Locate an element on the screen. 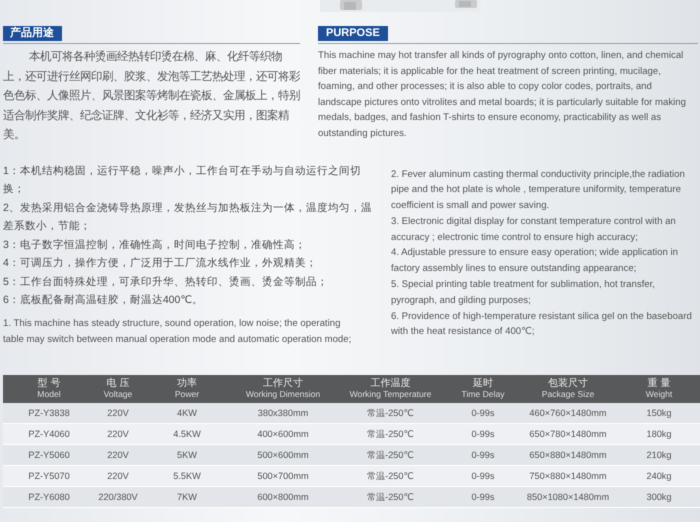  table-cell: PZ-Y6080 is located at coordinates (49, 497).